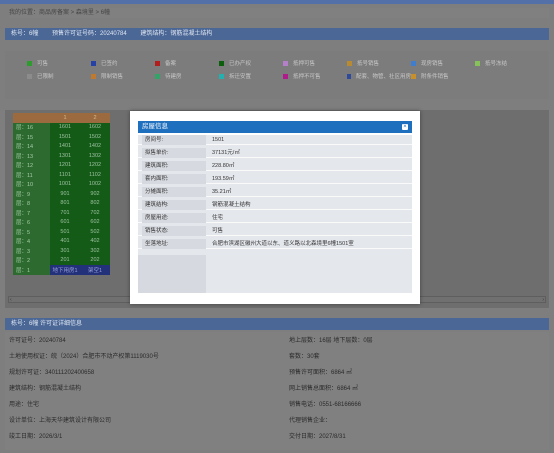 Image resolution: width=554 pixels, height=453 pixels. I want to click on house-info-value: 1501, so click(218, 140).